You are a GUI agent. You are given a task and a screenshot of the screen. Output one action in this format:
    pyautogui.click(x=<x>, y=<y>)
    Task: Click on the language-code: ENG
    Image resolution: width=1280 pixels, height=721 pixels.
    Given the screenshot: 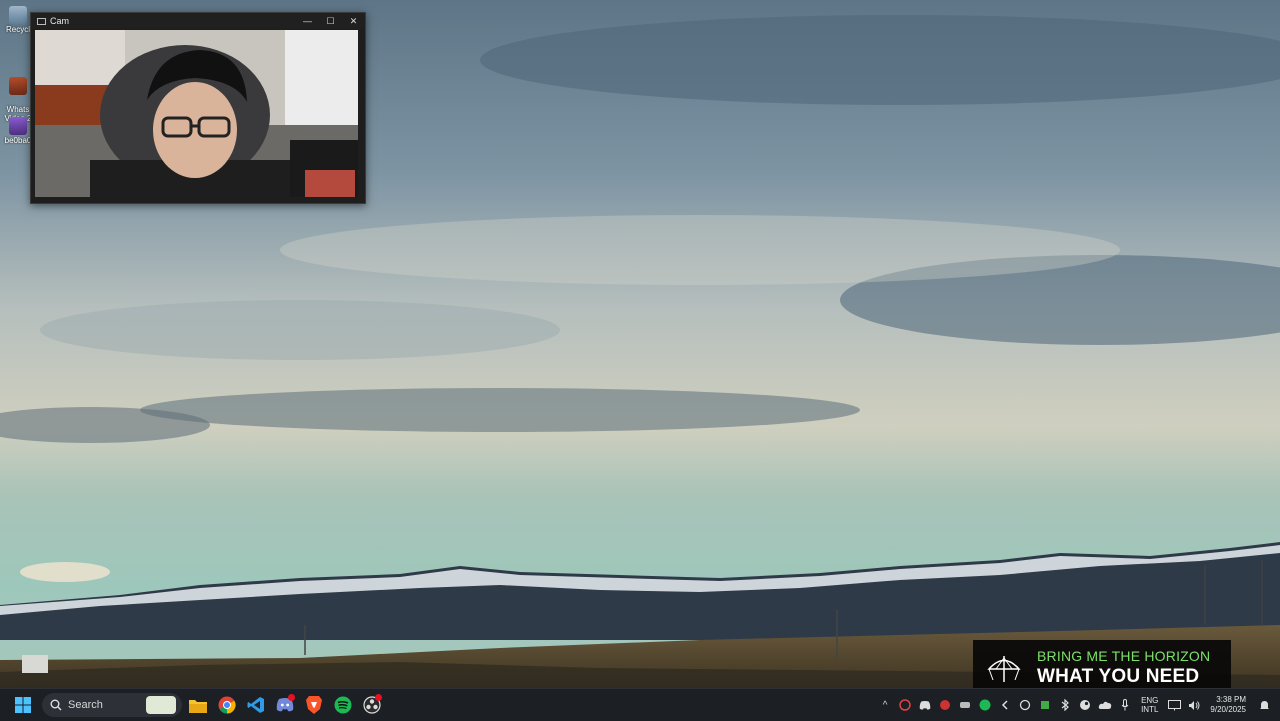 What is the action you would take?
    pyautogui.click(x=1150, y=700)
    